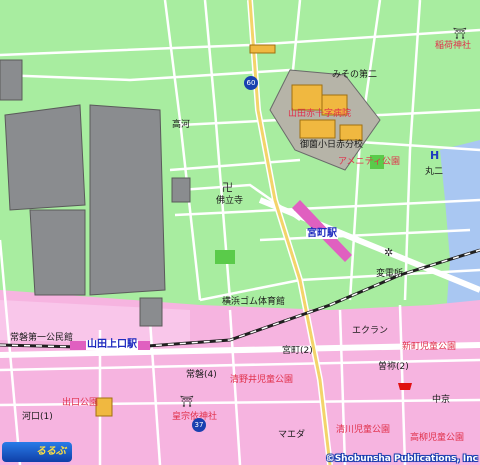  Describe the element at coordinates (199, 425) in the screenshot. I see `route-37-marker: 37` at that location.